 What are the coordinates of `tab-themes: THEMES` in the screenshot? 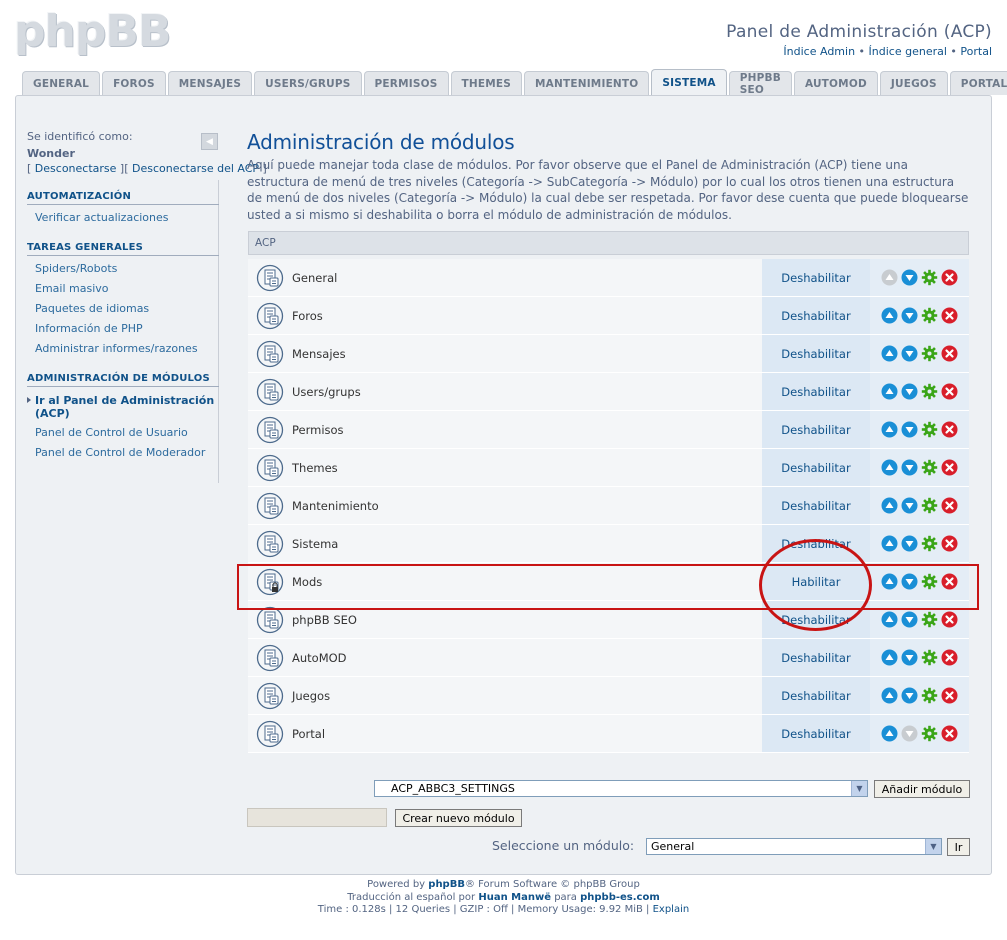 It's located at (486, 83).